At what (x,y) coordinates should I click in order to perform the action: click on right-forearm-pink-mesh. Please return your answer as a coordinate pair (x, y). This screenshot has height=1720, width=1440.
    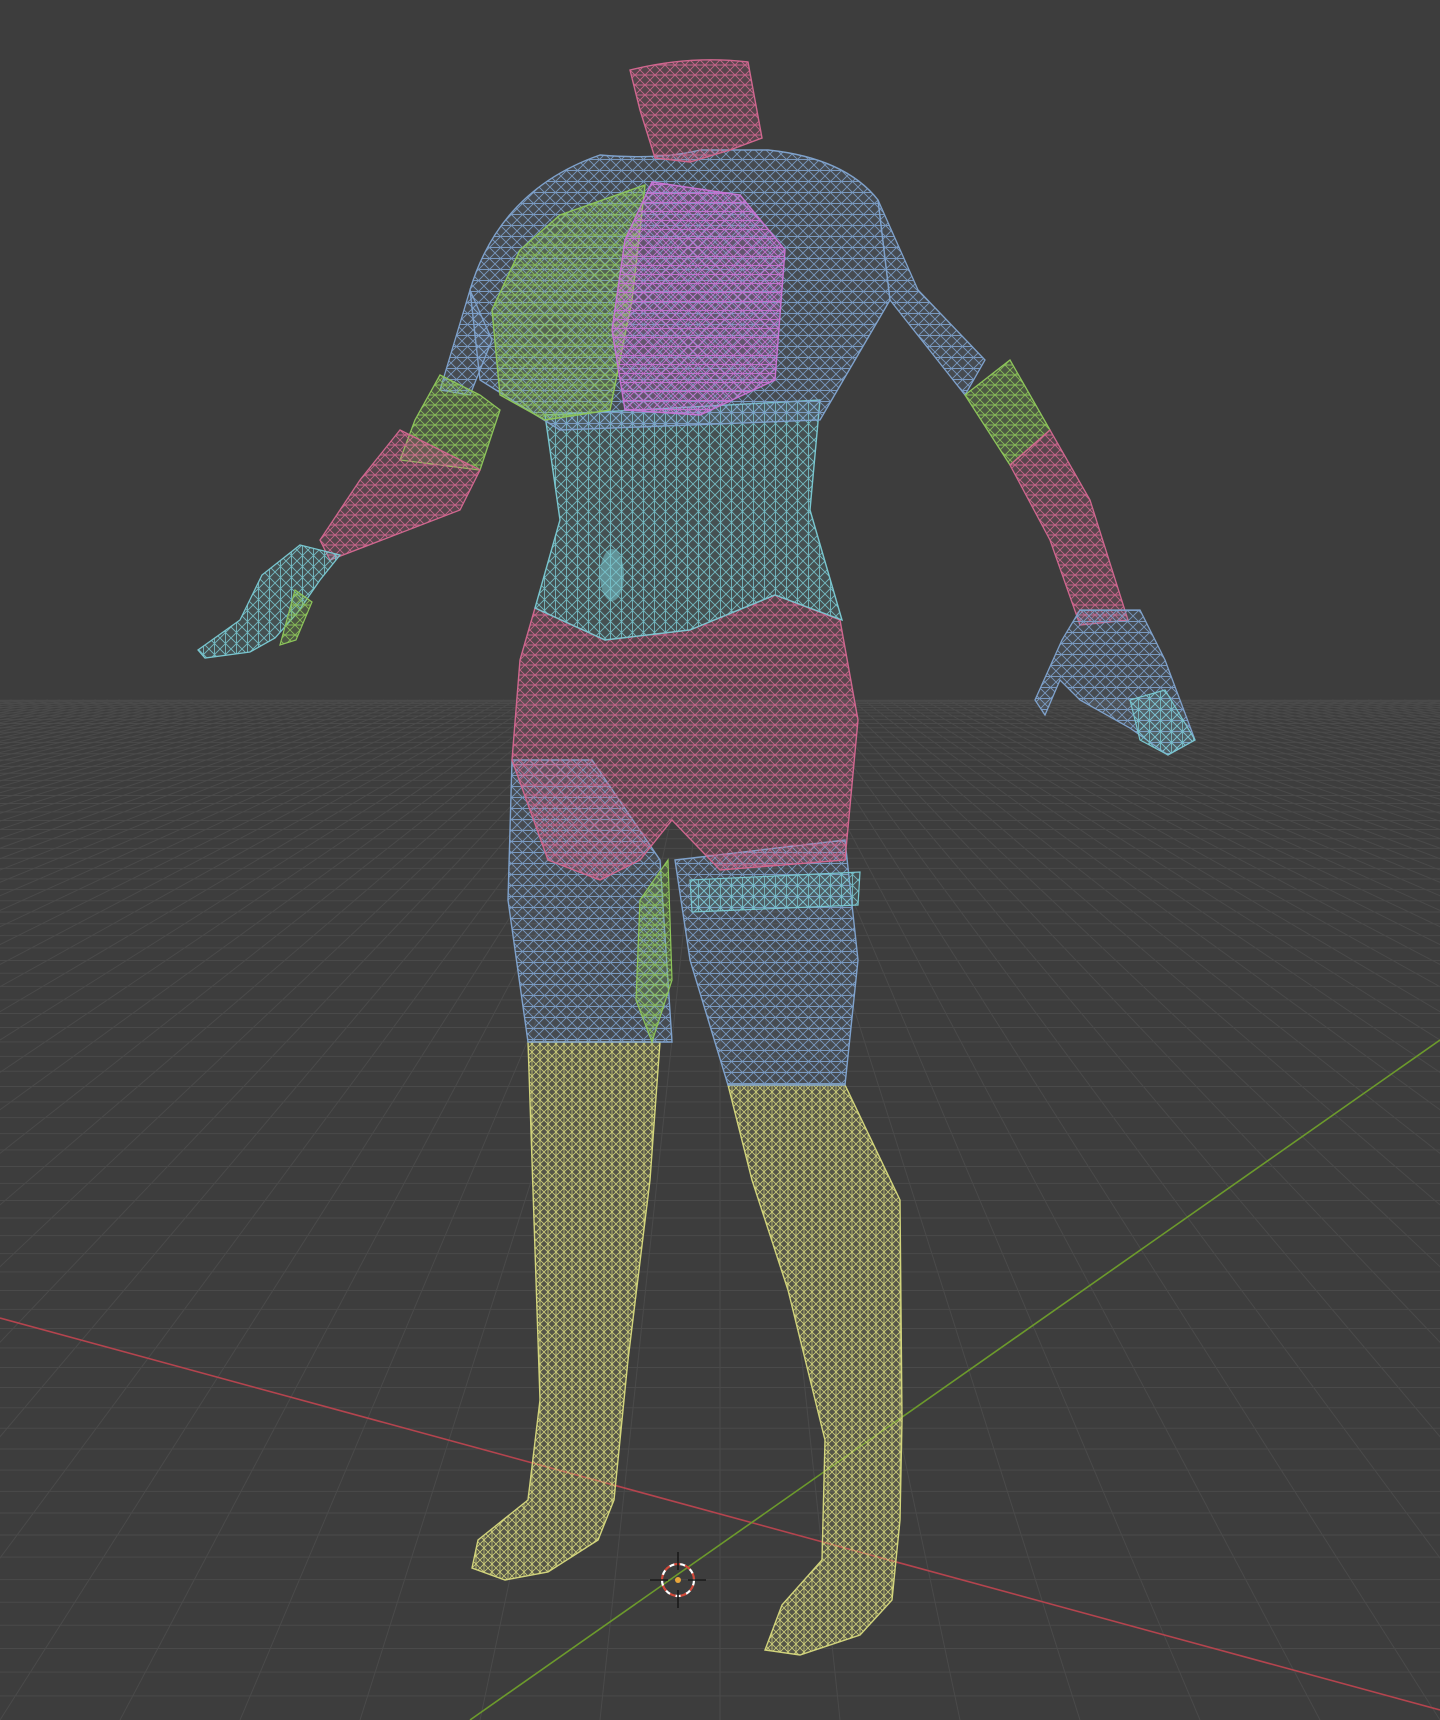
    Looking at the image, I should click on (1069, 527).